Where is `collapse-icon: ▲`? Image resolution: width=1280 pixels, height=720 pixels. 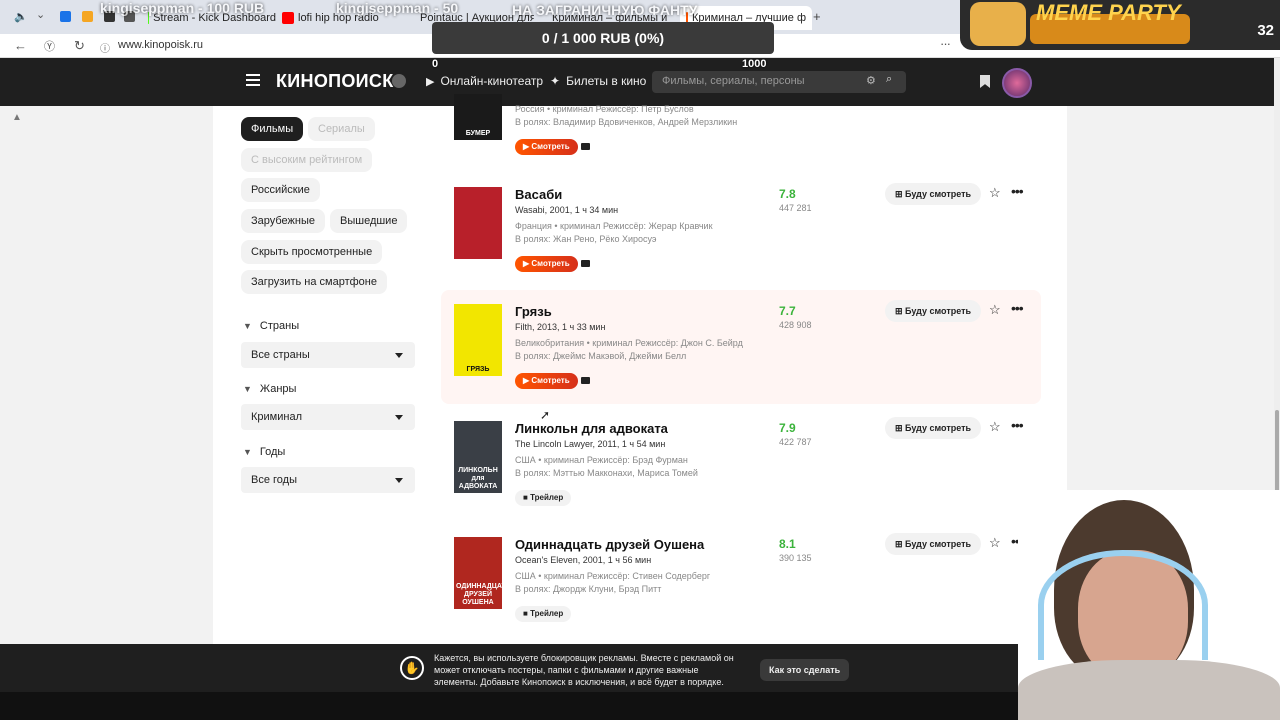 collapse-icon: ▲ is located at coordinates (17, 117).